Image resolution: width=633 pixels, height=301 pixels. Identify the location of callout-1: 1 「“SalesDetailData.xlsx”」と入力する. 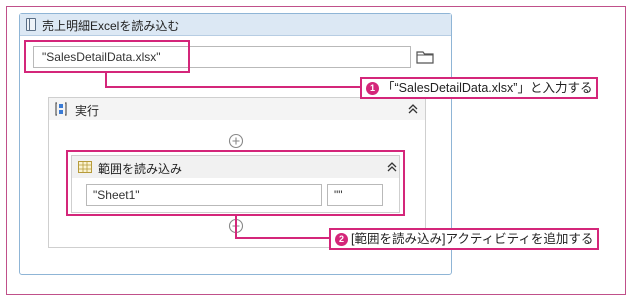
(479, 88).